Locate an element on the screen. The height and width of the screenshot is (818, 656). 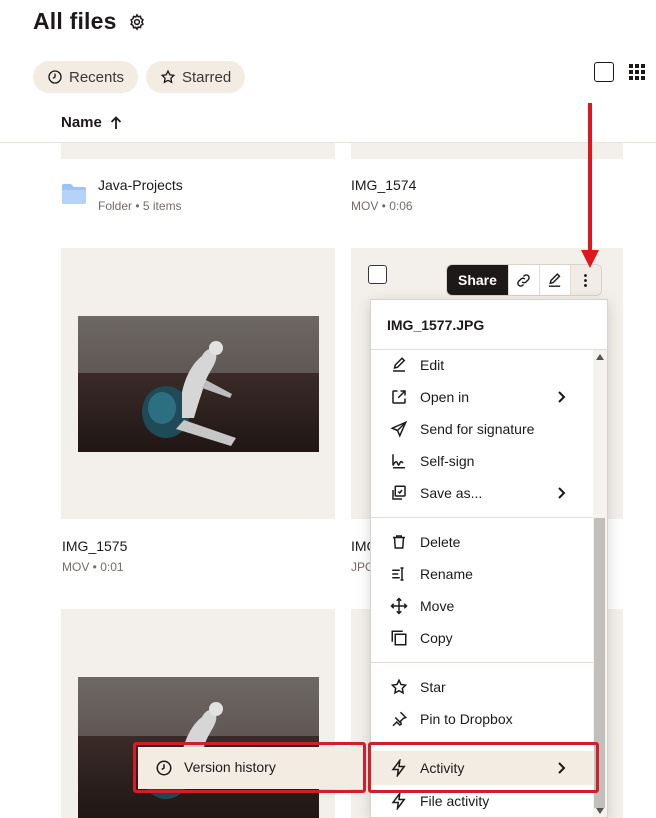
copy-link-button is located at coordinates (523, 280).